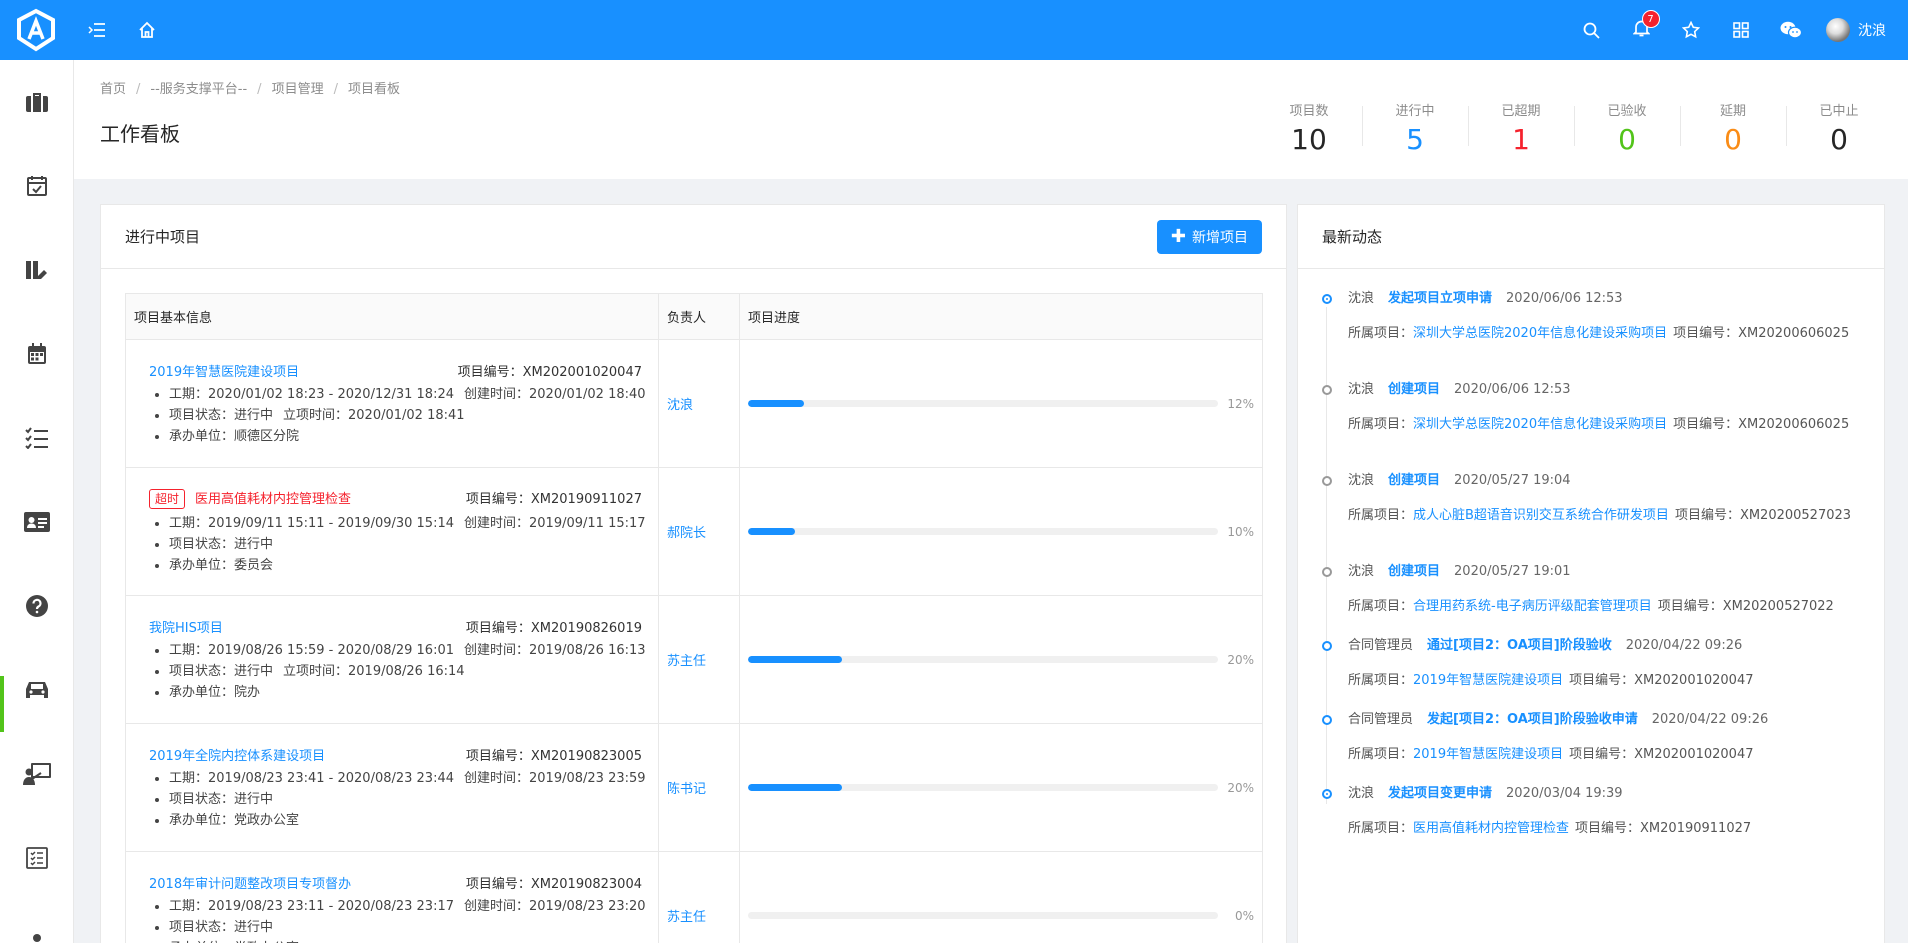 Image resolution: width=1908 pixels, height=943 pixels. What do you see at coordinates (1604, 754) in the screenshot?
I see `activity-project-line: 所属项目：2019年智慧医院建设项目 项目编号：XM202001020047` at bounding box center [1604, 754].